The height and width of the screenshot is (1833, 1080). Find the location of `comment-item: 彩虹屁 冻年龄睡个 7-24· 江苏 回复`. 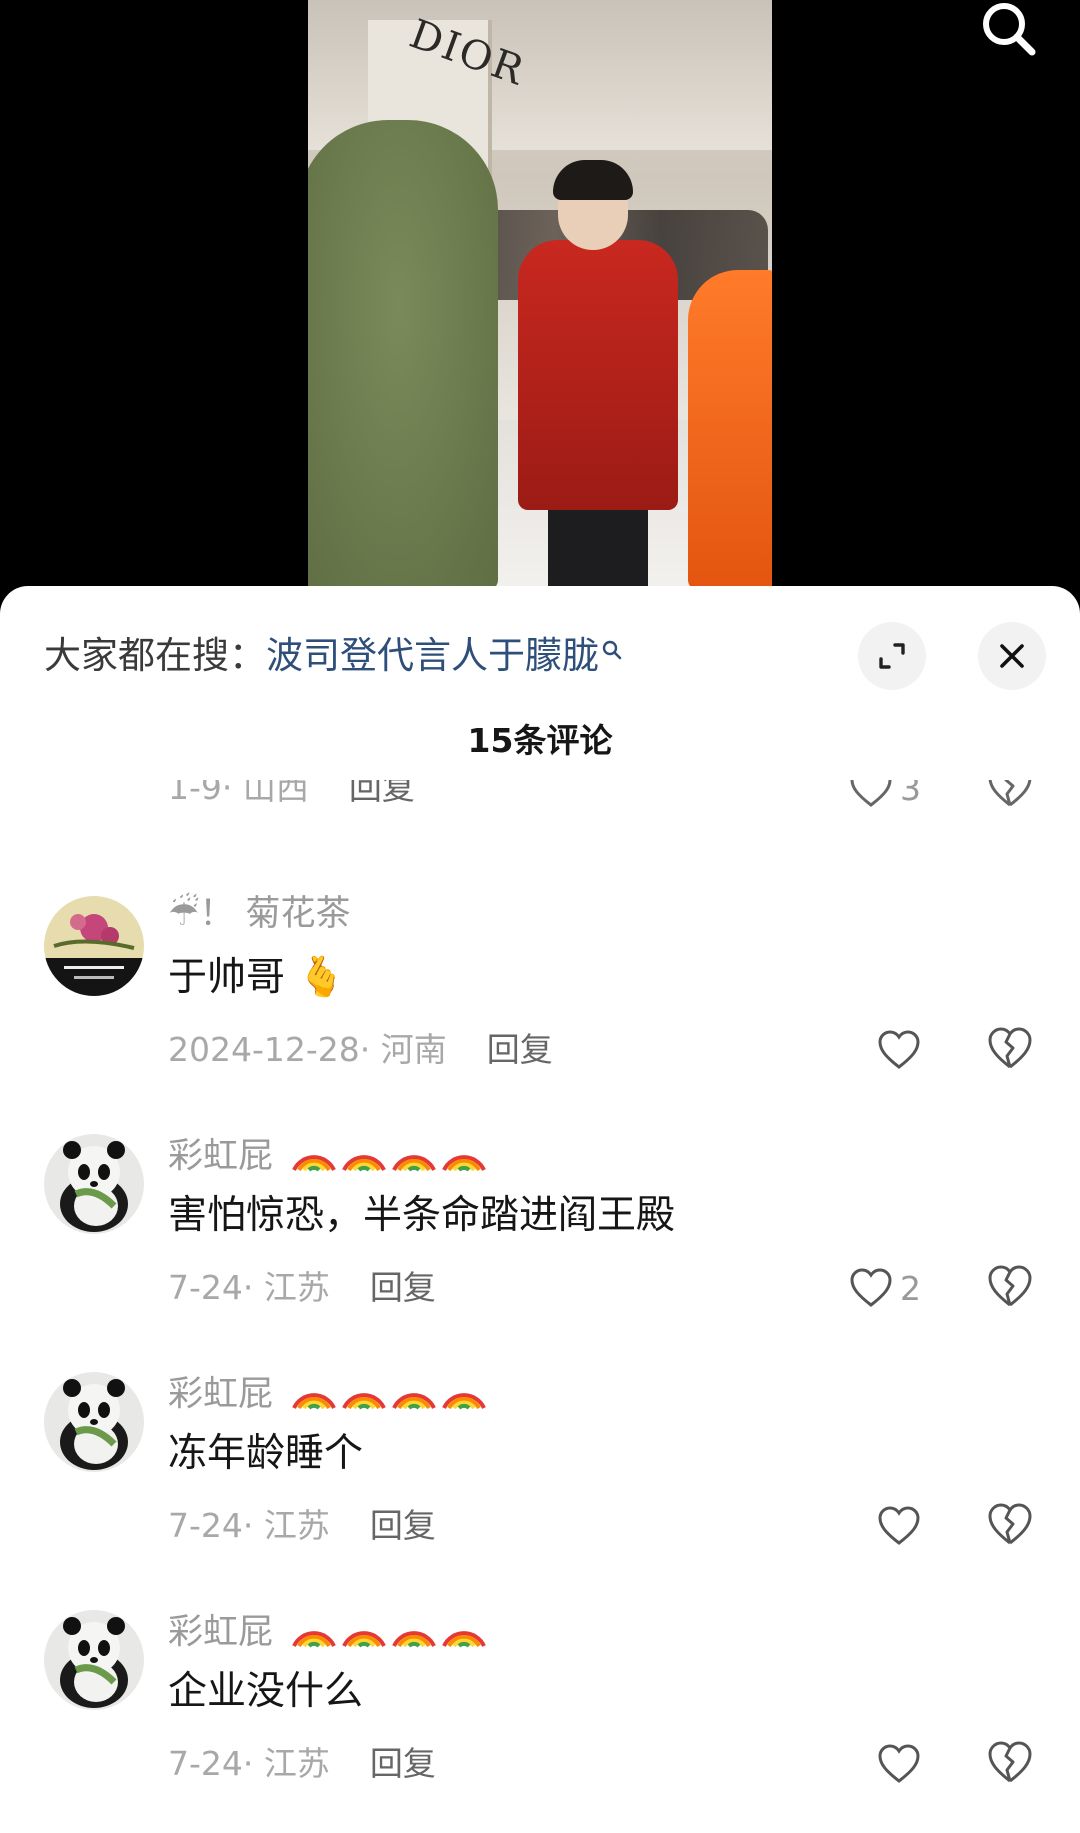

comment-item: 彩虹屁 冻年龄睡个 7-24· 江苏 回复 is located at coordinates (540, 1478).